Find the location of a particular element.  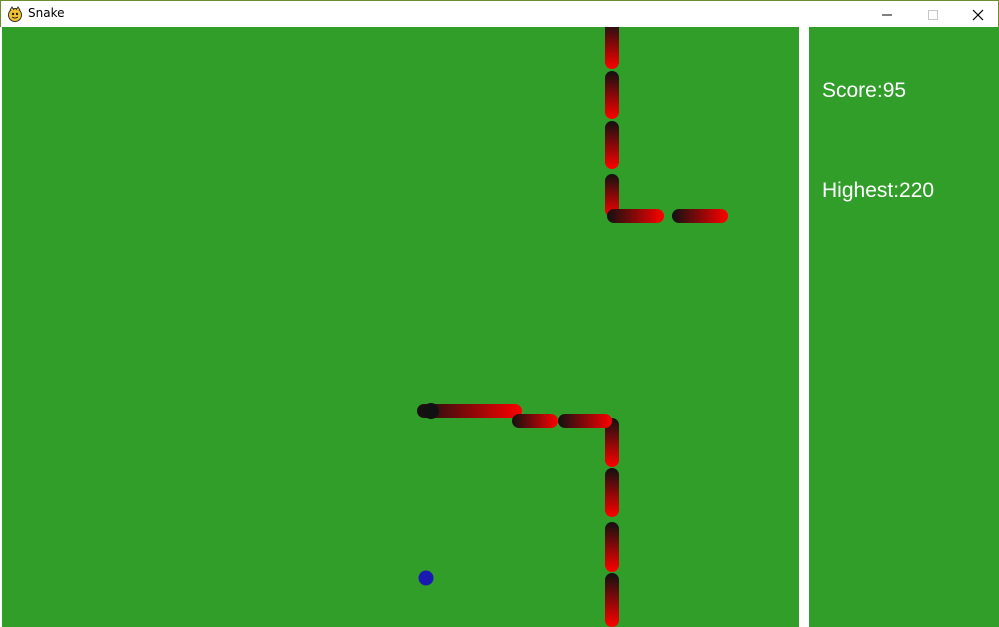

score-label: Score: is located at coordinates (852, 90).